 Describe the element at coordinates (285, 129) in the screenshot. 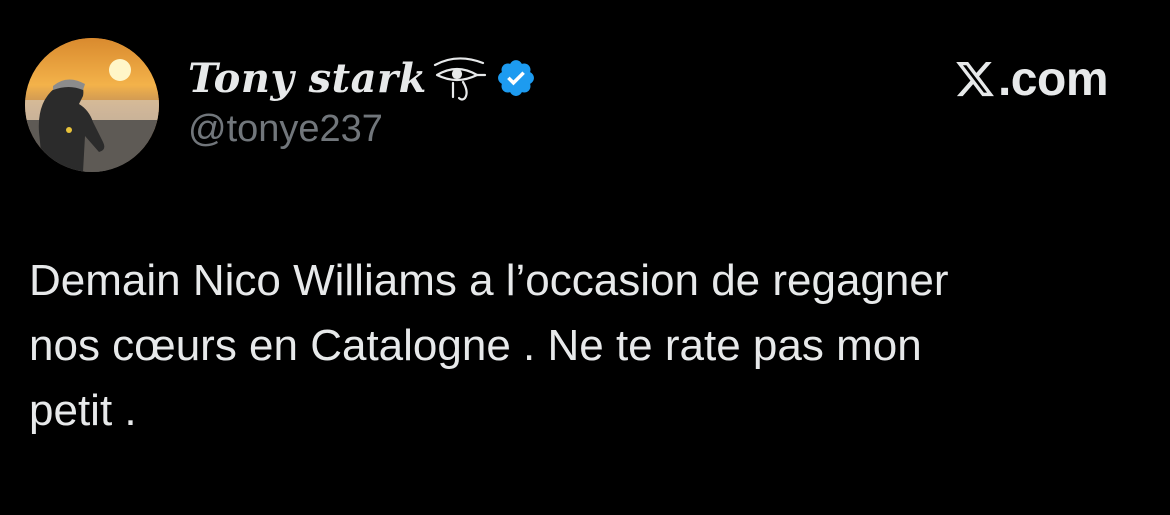

I see `author-handle: @tonye237` at that location.